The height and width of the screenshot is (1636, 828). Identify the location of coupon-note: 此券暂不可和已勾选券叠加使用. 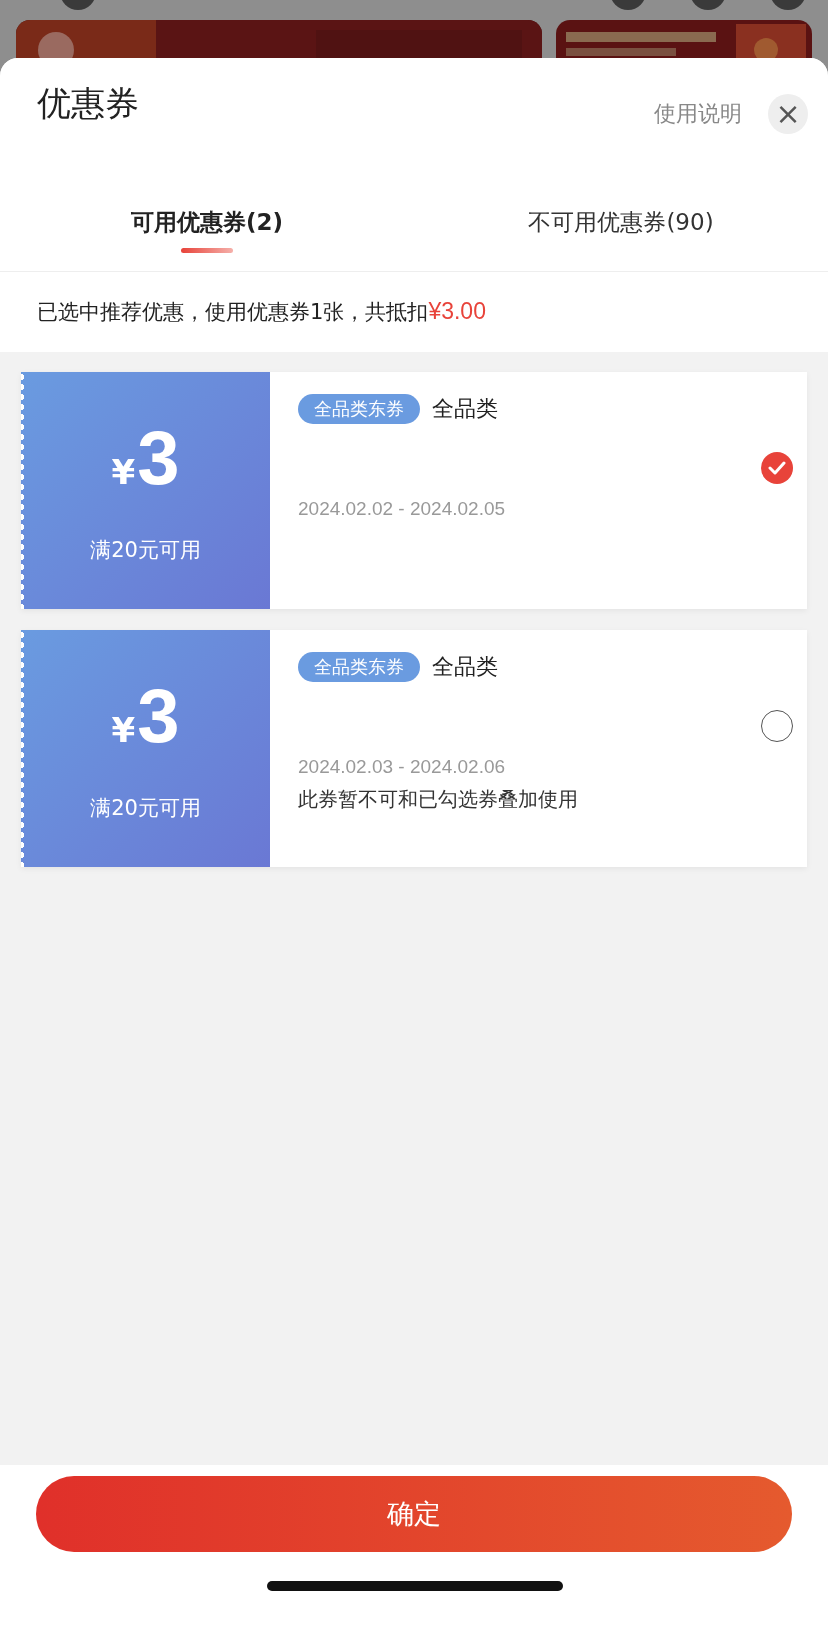
(438, 799).